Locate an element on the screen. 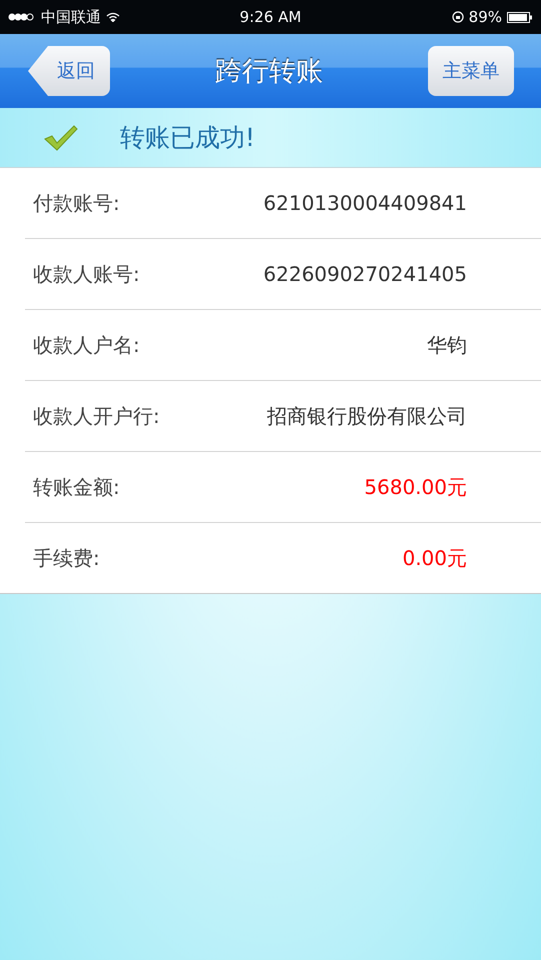  field-label: 收款人户名: is located at coordinates (86, 345).